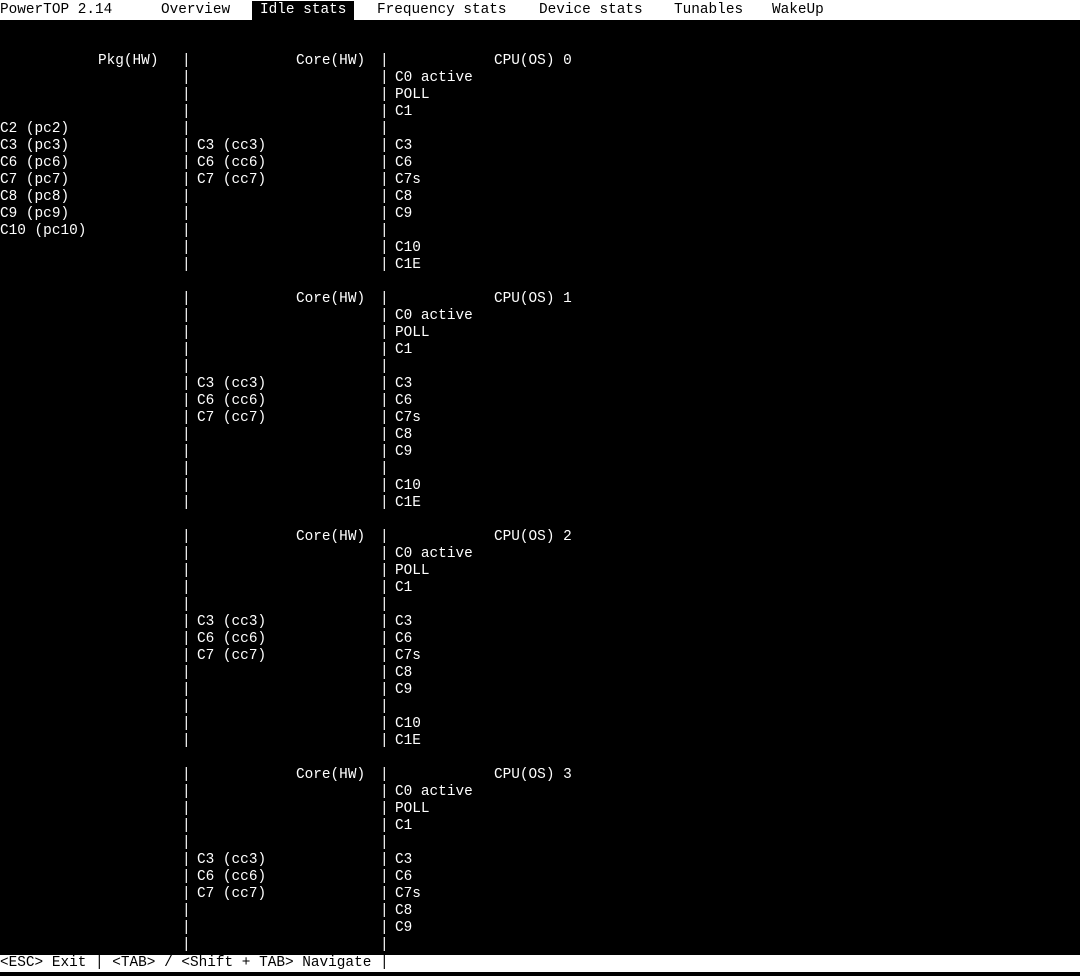 This screenshot has height=976, width=1080. What do you see at coordinates (35, 197) in the screenshot?
I see `pkg-state-name: C8 (pc8)` at bounding box center [35, 197].